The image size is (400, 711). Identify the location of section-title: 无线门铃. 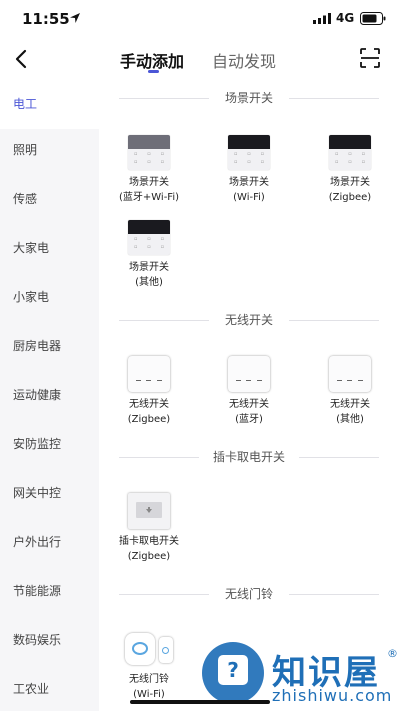
(248, 594).